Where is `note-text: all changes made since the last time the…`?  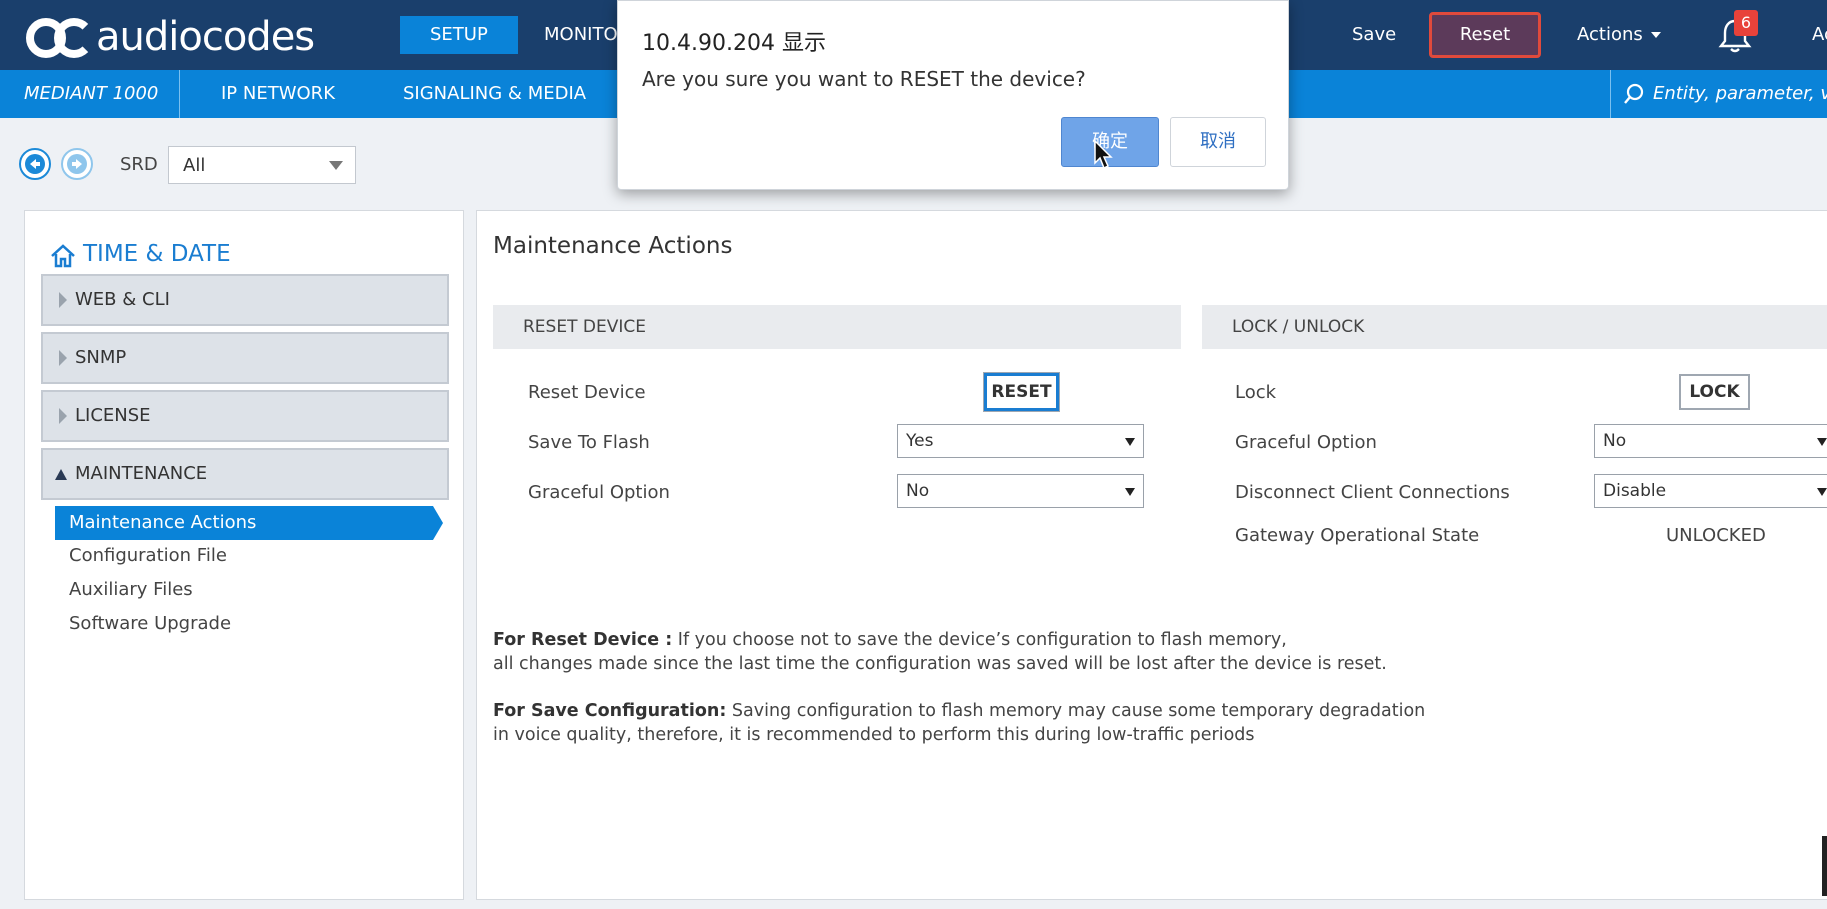
note-text: all changes made since the last time the… is located at coordinates (940, 664).